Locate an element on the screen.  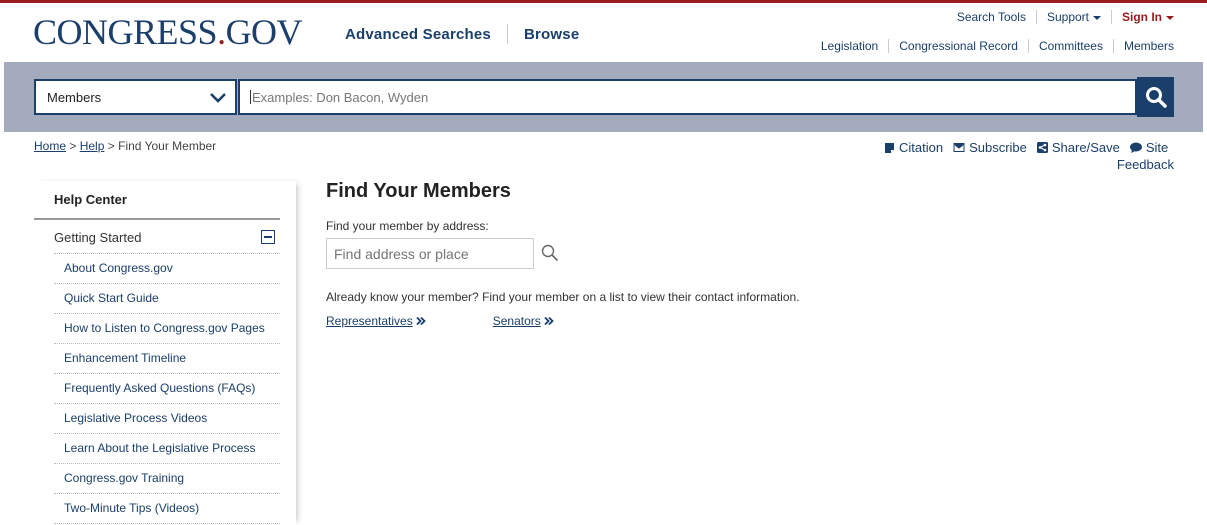
list-item: Learn About the Legislative Process is located at coordinates (167, 449).